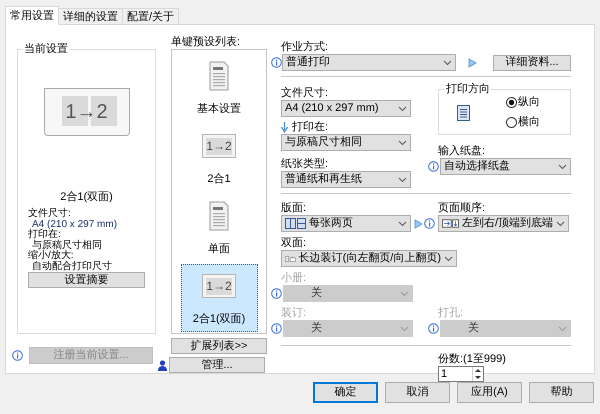 Image resolution: width=600 pixels, height=414 pixels. I want to click on dropdown: 普通打印, so click(369, 62).